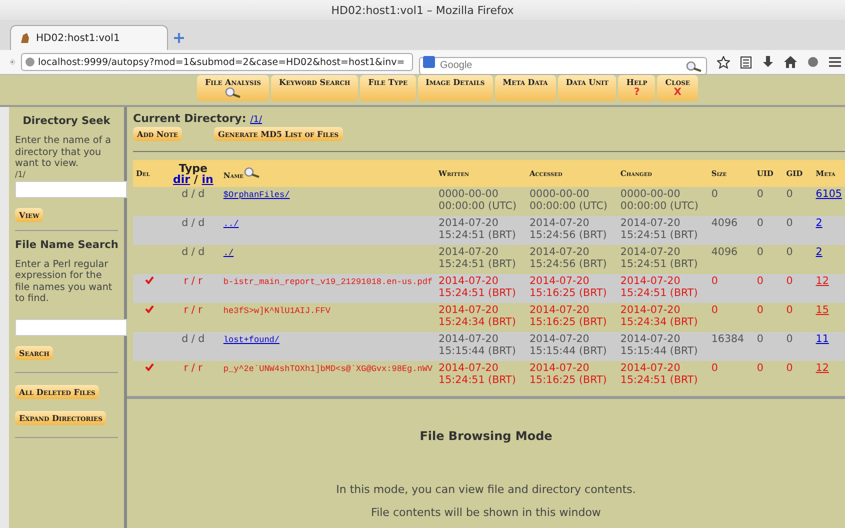  Describe the element at coordinates (71, 189) in the screenshot. I see `directory-field` at that location.